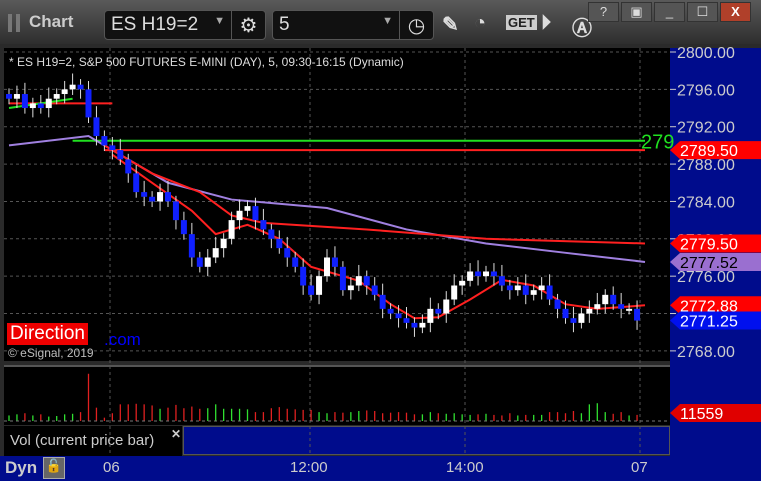 The width and height of the screenshot is (761, 481). What do you see at coordinates (706, 90) in the screenshot?
I see `price-tick: 2796.00` at bounding box center [706, 90].